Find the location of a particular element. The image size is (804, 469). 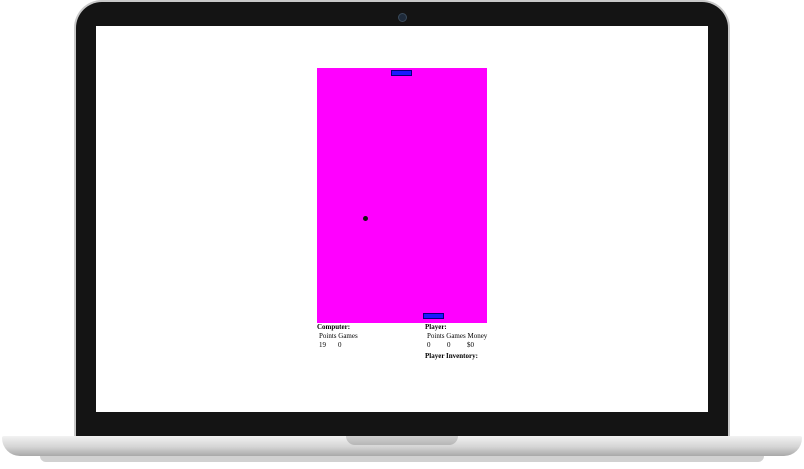

laptop-shadow is located at coordinates (402, 459).